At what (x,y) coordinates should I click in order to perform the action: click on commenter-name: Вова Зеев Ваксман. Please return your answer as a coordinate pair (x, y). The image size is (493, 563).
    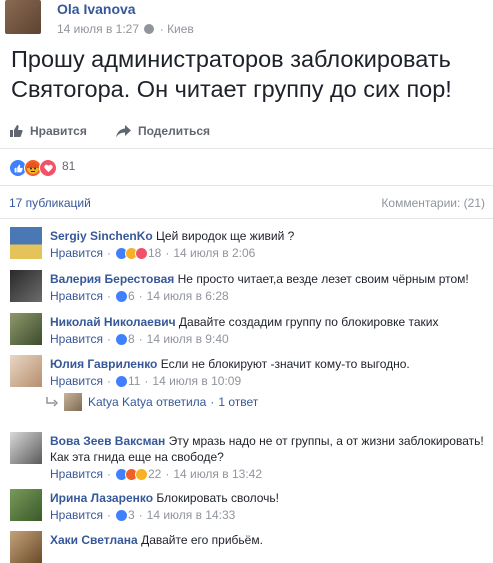
    Looking at the image, I should click on (107, 441).